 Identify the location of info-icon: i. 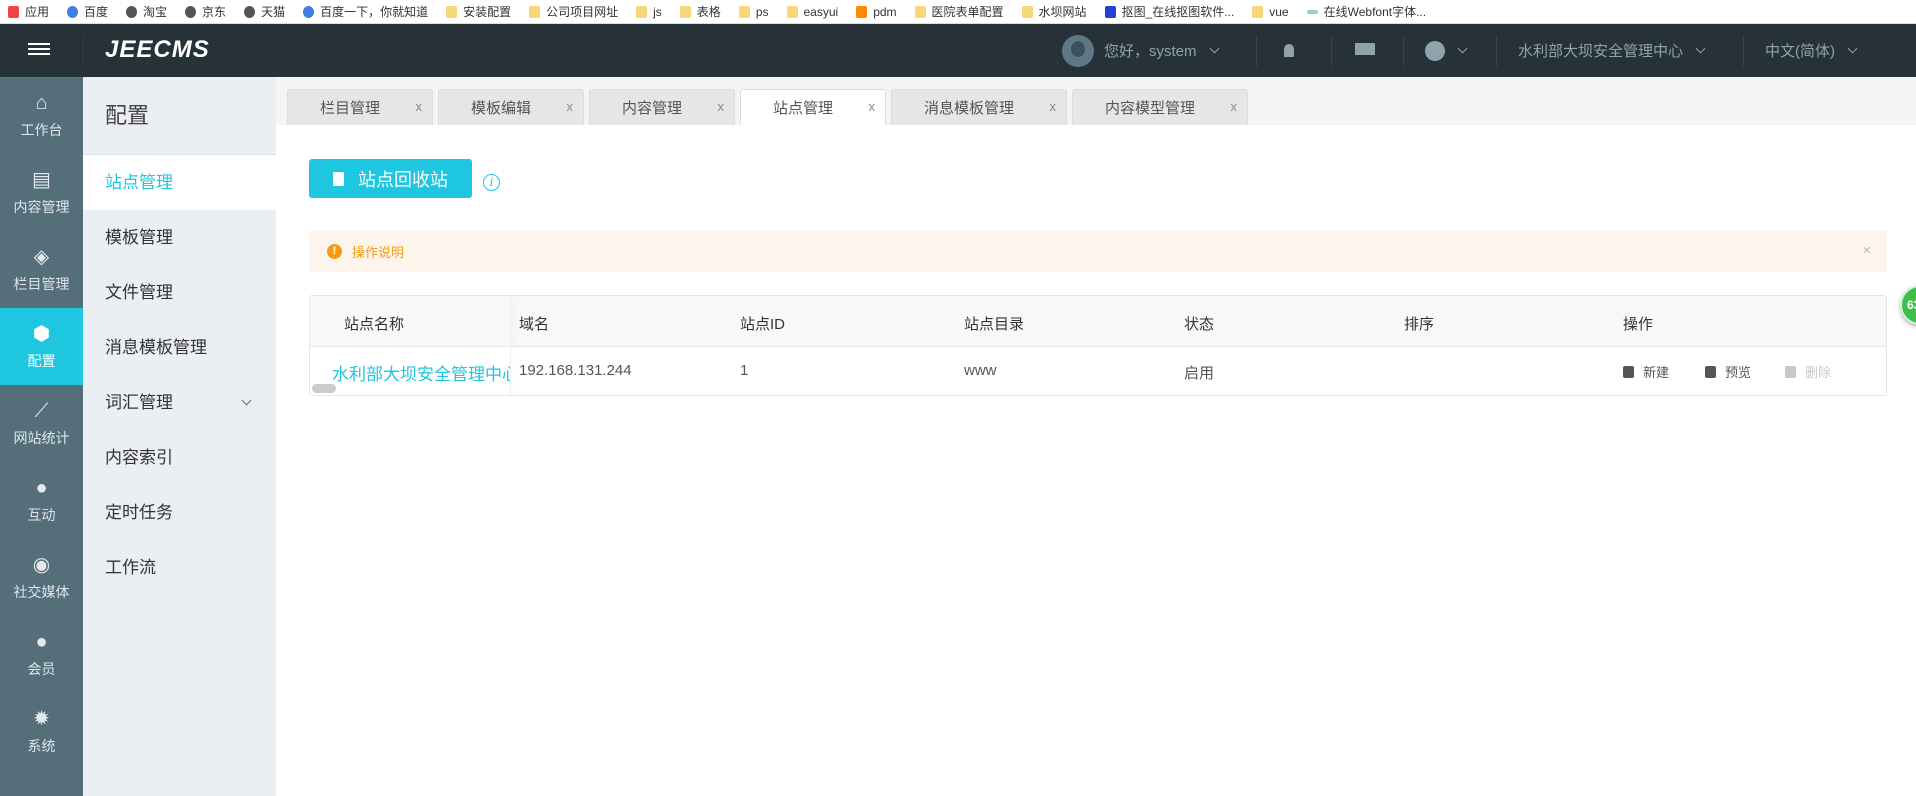
(491, 182).